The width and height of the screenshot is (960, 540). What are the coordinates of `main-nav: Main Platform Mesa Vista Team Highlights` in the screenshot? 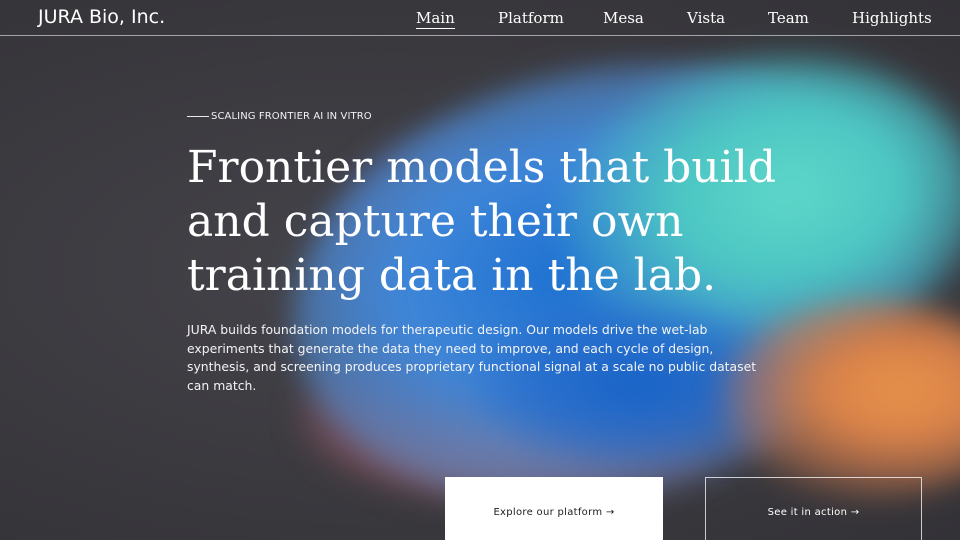 It's located at (480, 21).